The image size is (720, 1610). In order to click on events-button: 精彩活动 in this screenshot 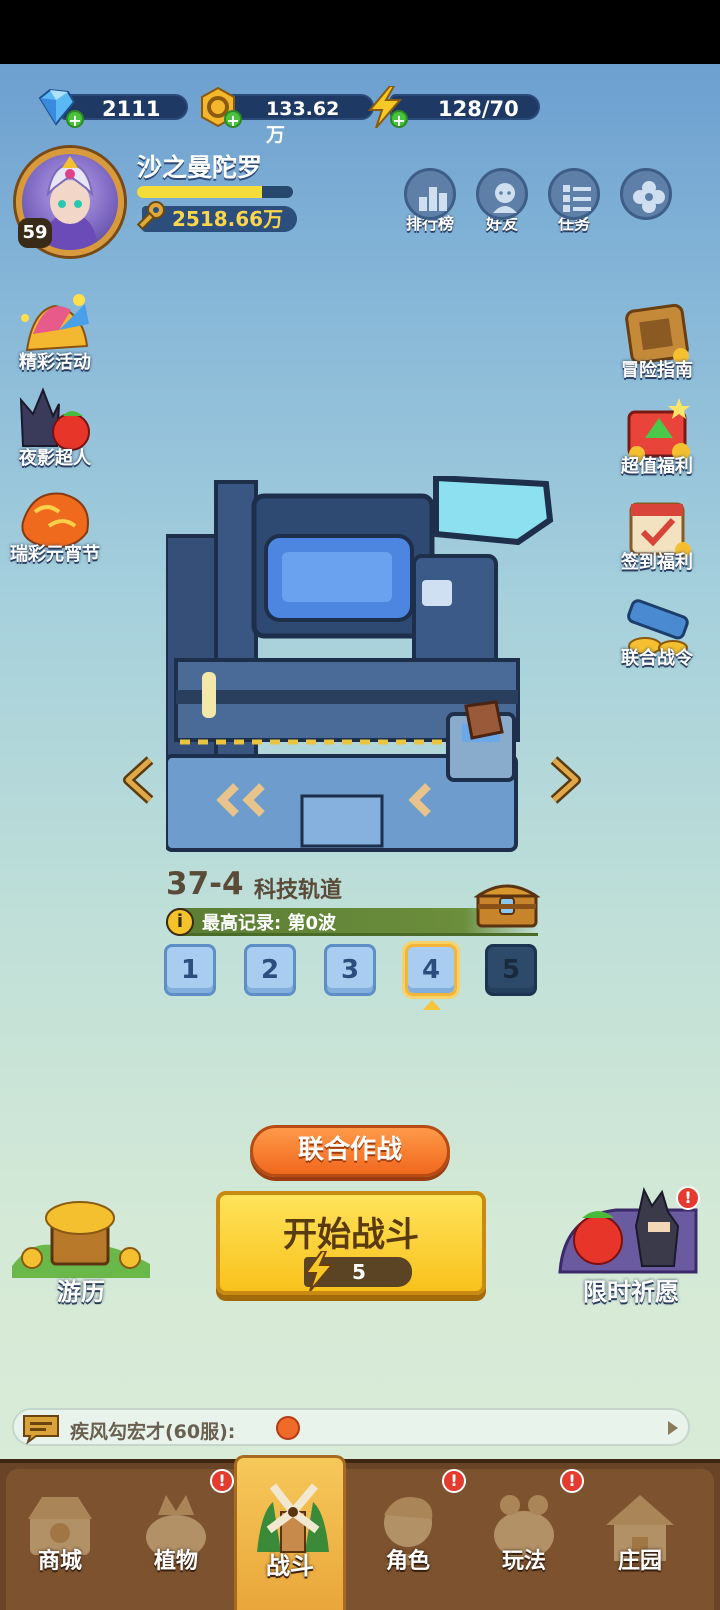, I will do `click(55, 332)`.